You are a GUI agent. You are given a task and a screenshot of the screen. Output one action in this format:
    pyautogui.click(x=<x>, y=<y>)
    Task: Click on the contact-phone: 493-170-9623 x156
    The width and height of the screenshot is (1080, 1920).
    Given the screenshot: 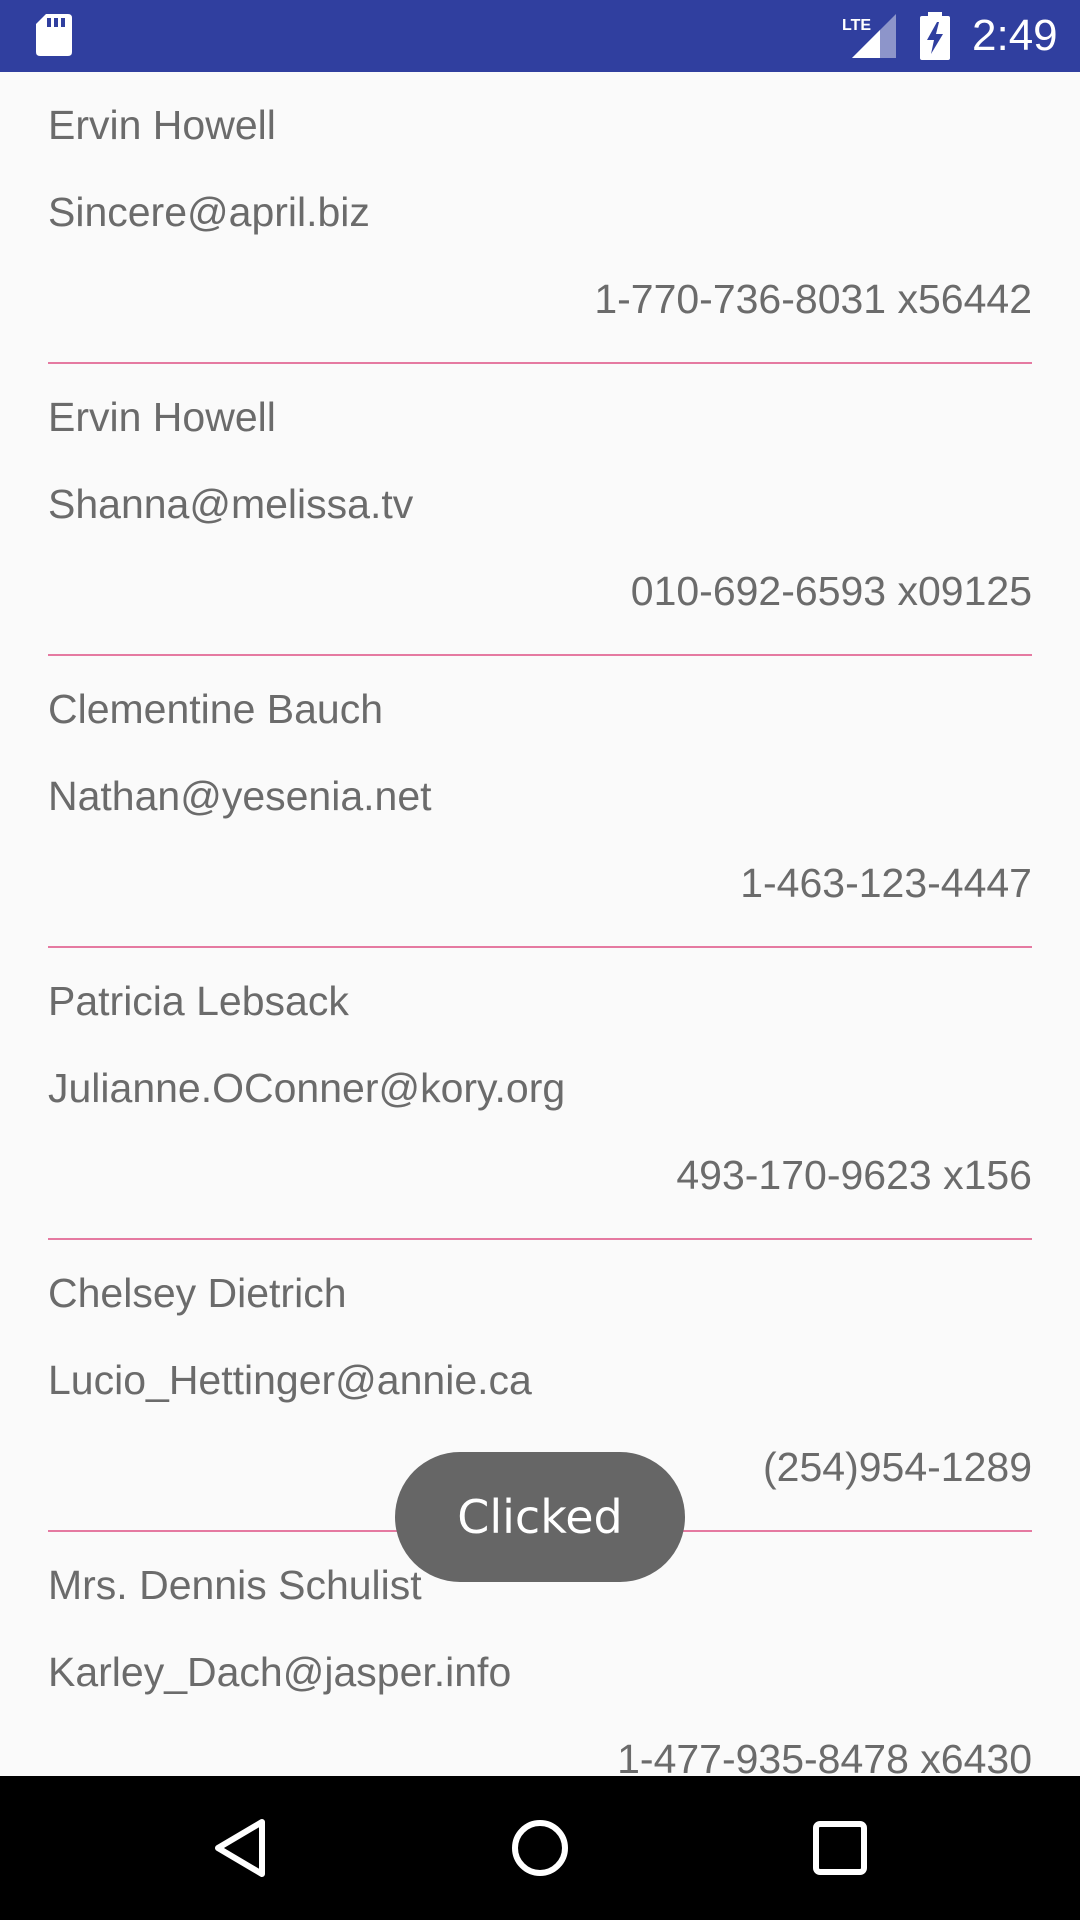 What is the action you would take?
    pyautogui.click(x=854, y=1175)
    